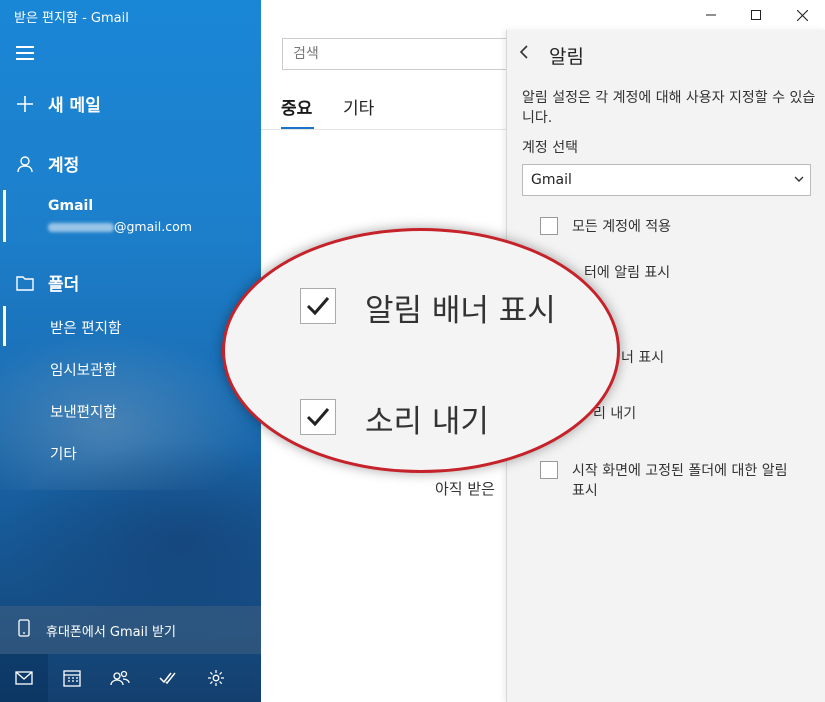  Describe the element at coordinates (24, 630) in the screenshot. I see `phone-icon` at that location.